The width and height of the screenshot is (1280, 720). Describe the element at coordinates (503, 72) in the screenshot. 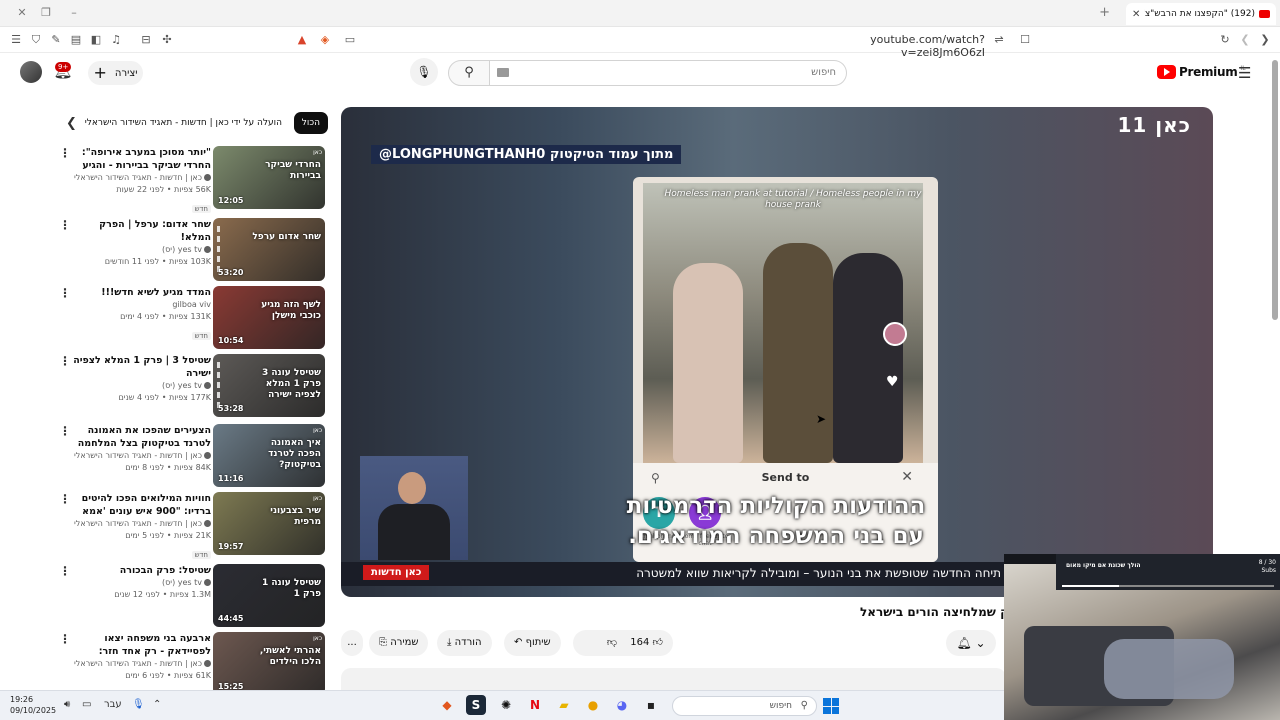

I see `keyboard-icon` at that location.